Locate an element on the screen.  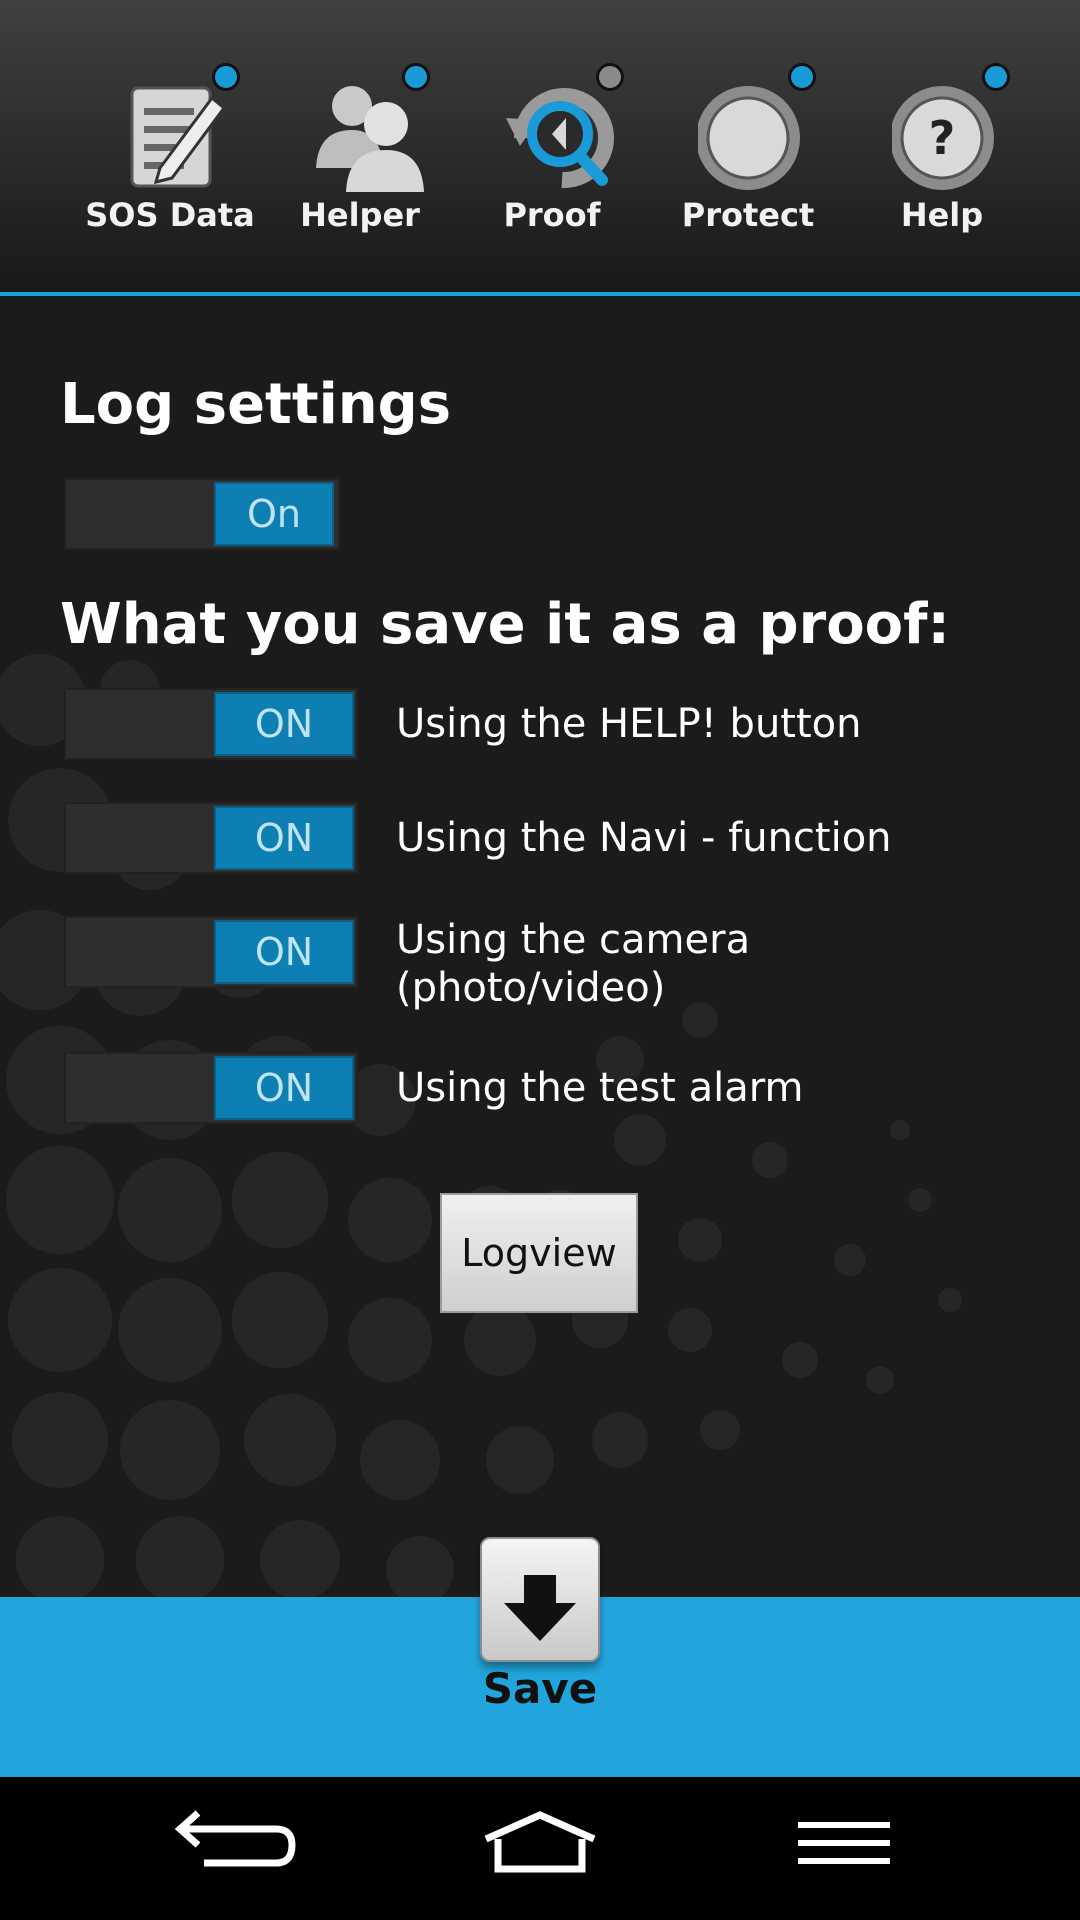
save-label: Save is located at coordinates (540, 1688).